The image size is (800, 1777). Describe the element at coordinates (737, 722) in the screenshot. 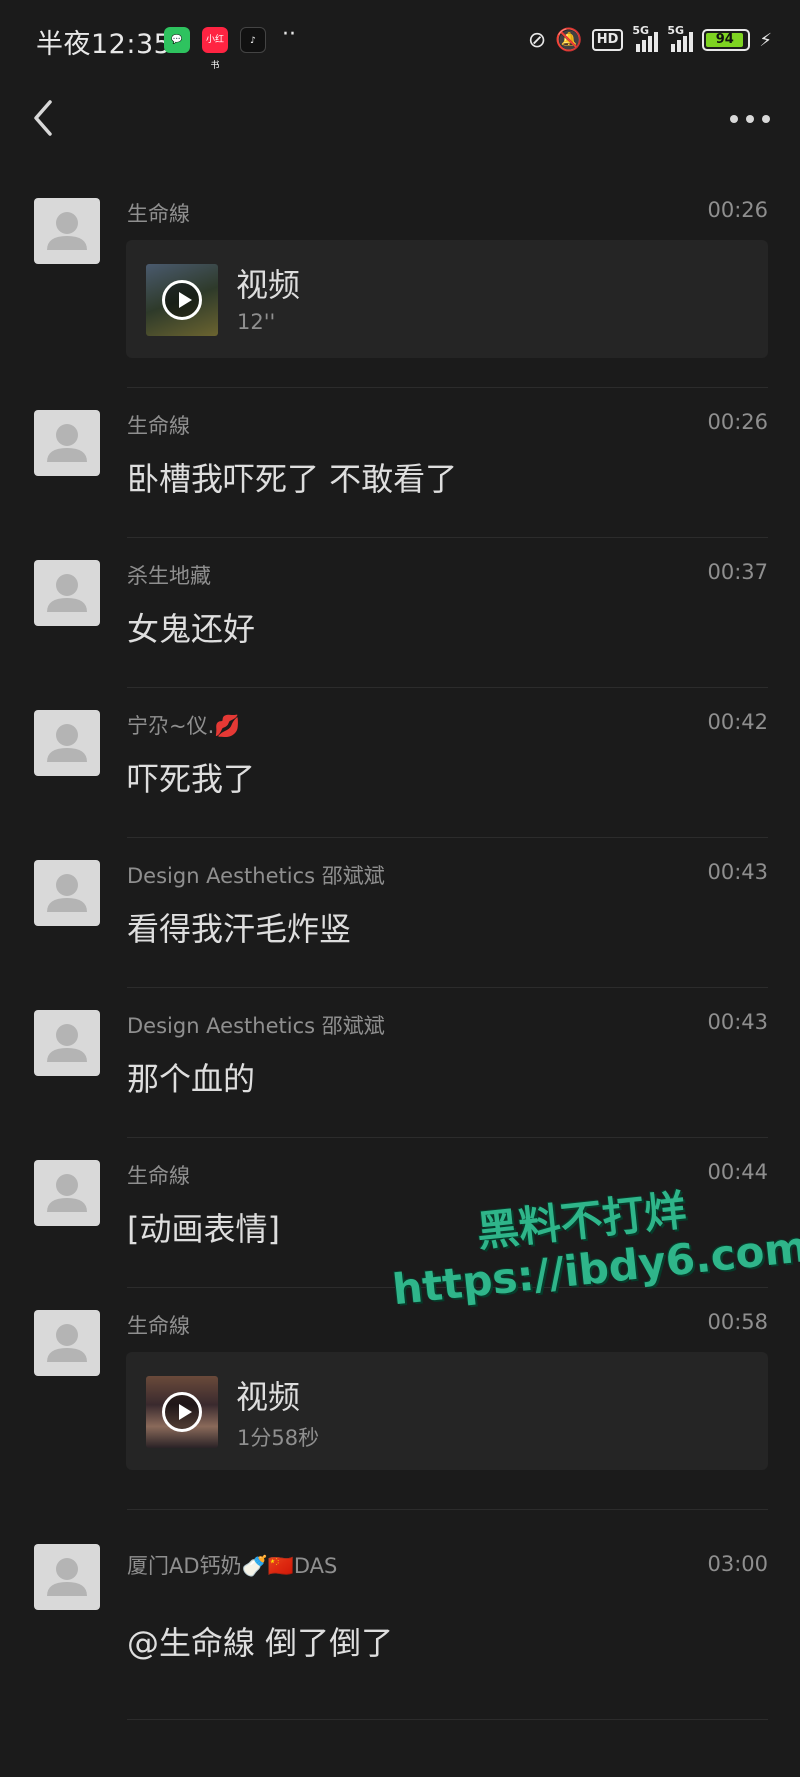

I see `message-time: 00:42` at that location.